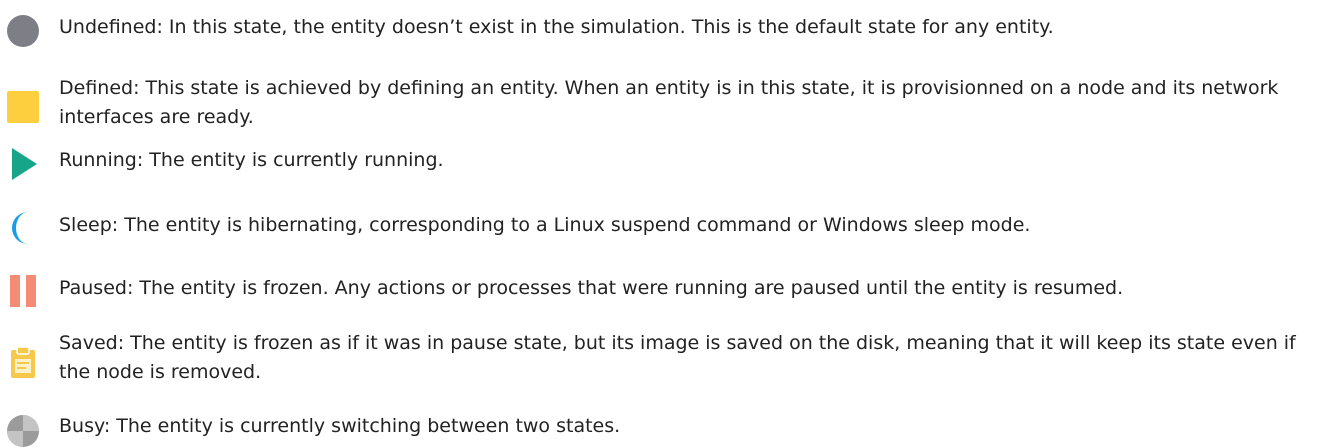 This screenshot has width=1322, height=448. I want to click on clipboard-saved-icon, so click(23, 362).